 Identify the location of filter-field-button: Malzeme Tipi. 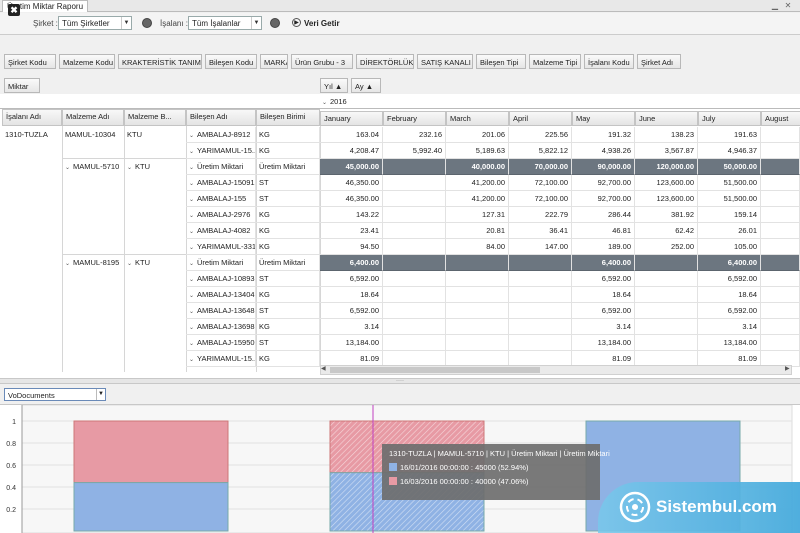
(555, 61).